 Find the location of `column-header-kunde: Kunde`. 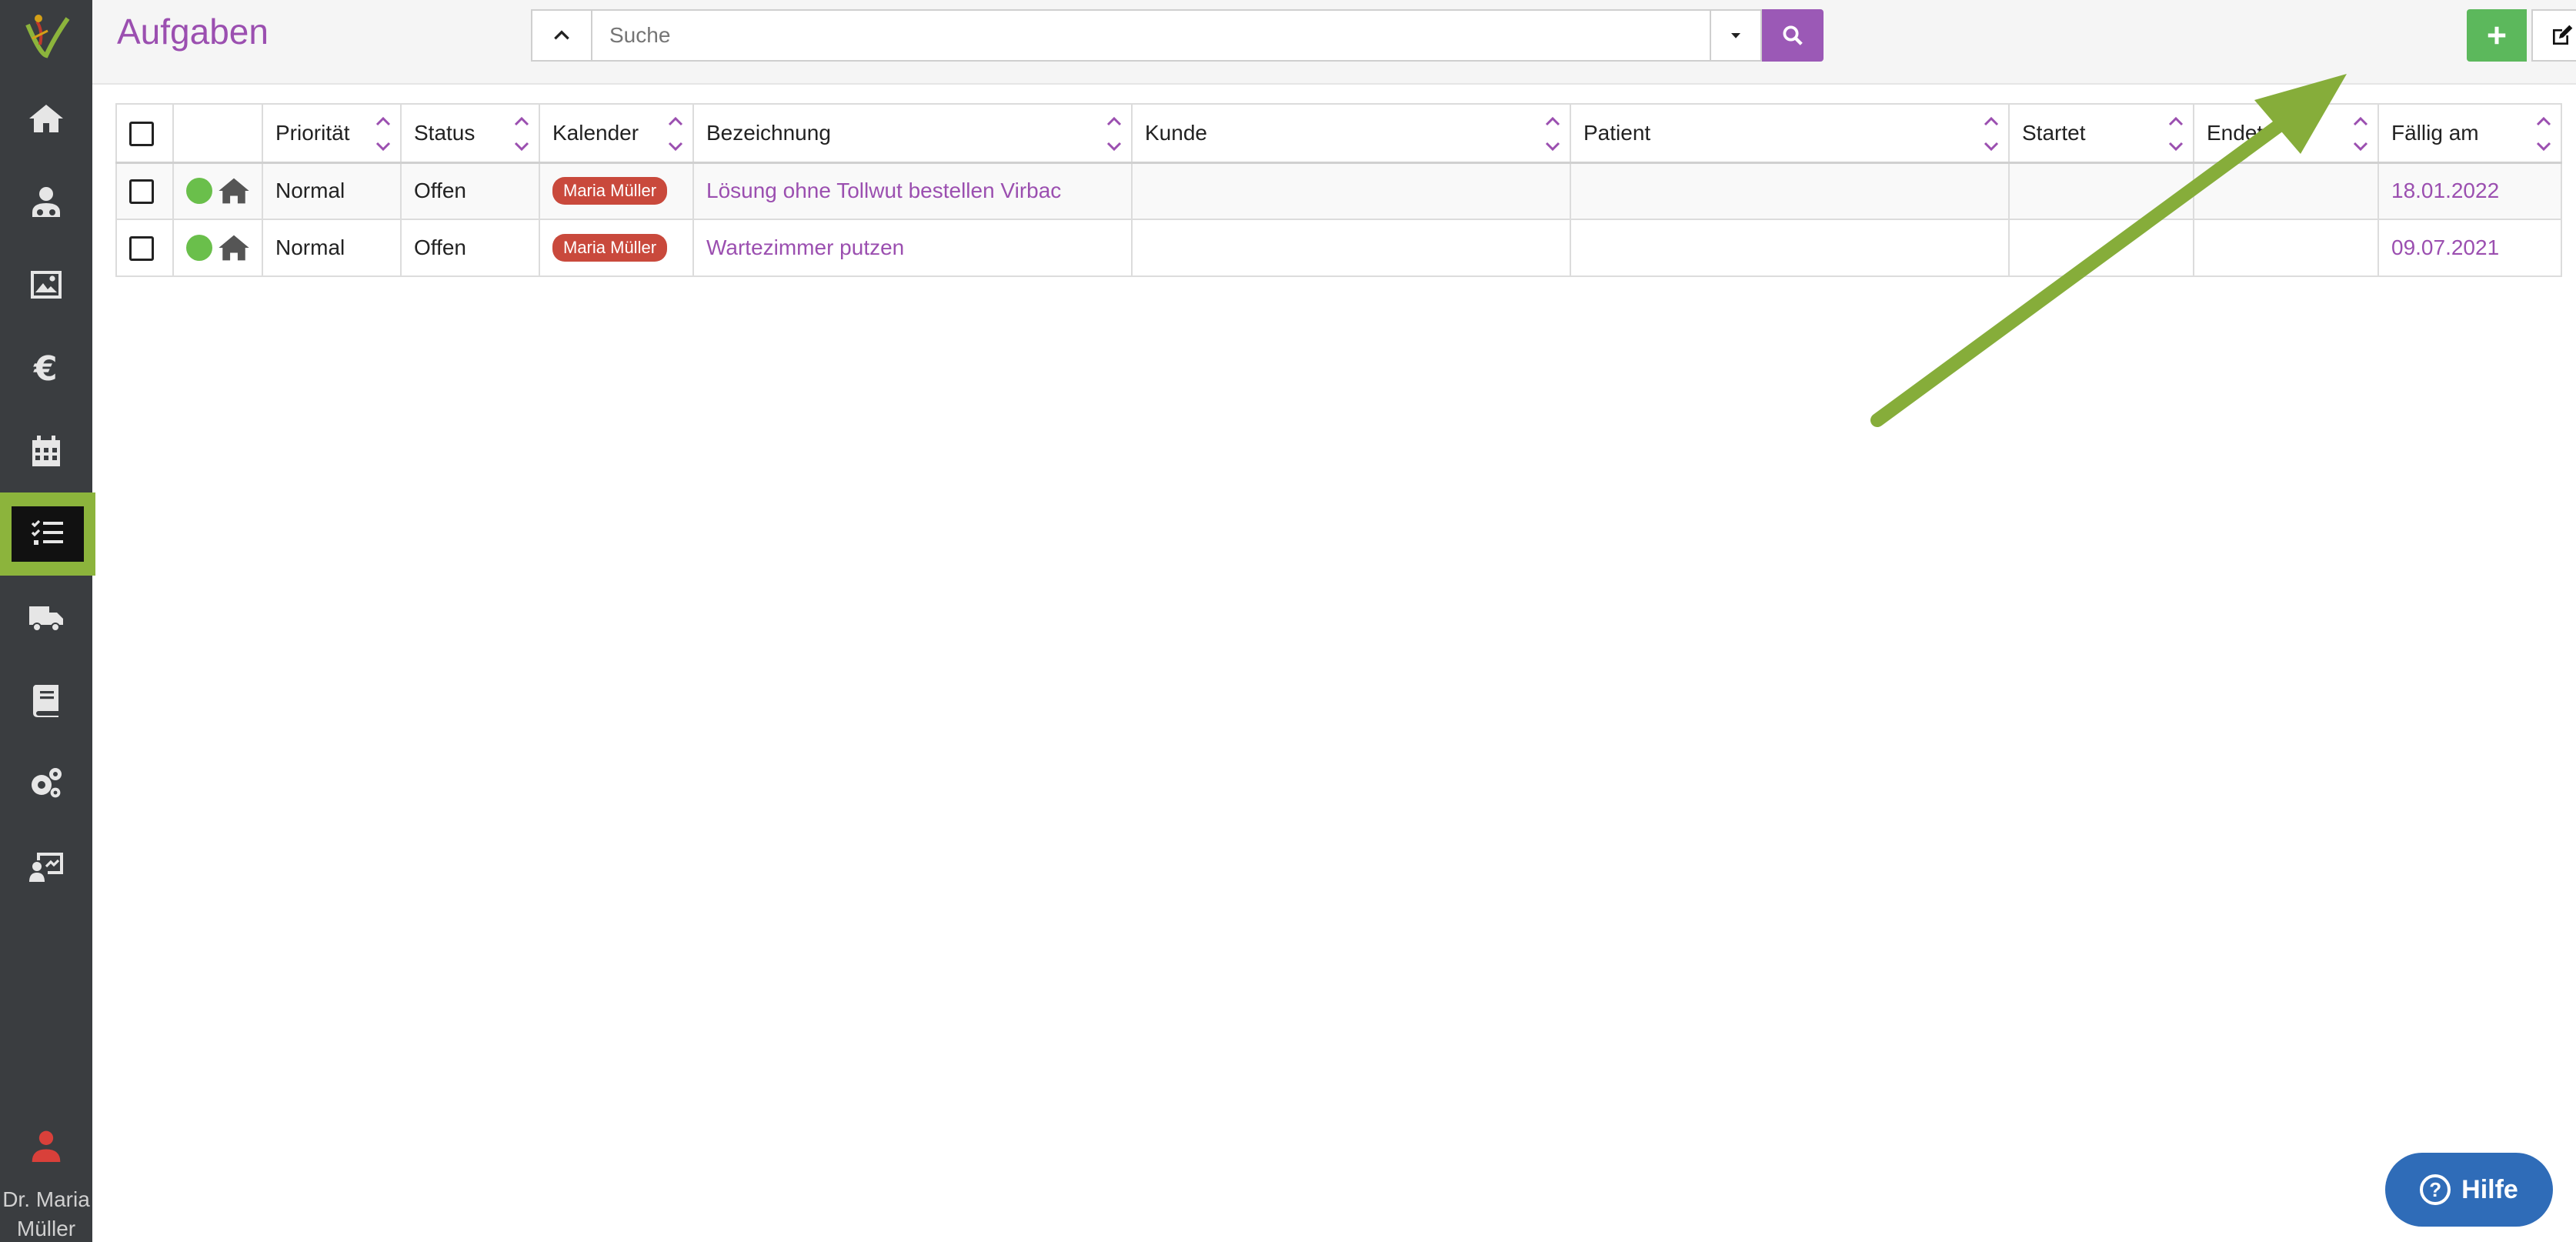

column-header-kunde: Kunde is located at coordinates (1351, 133).